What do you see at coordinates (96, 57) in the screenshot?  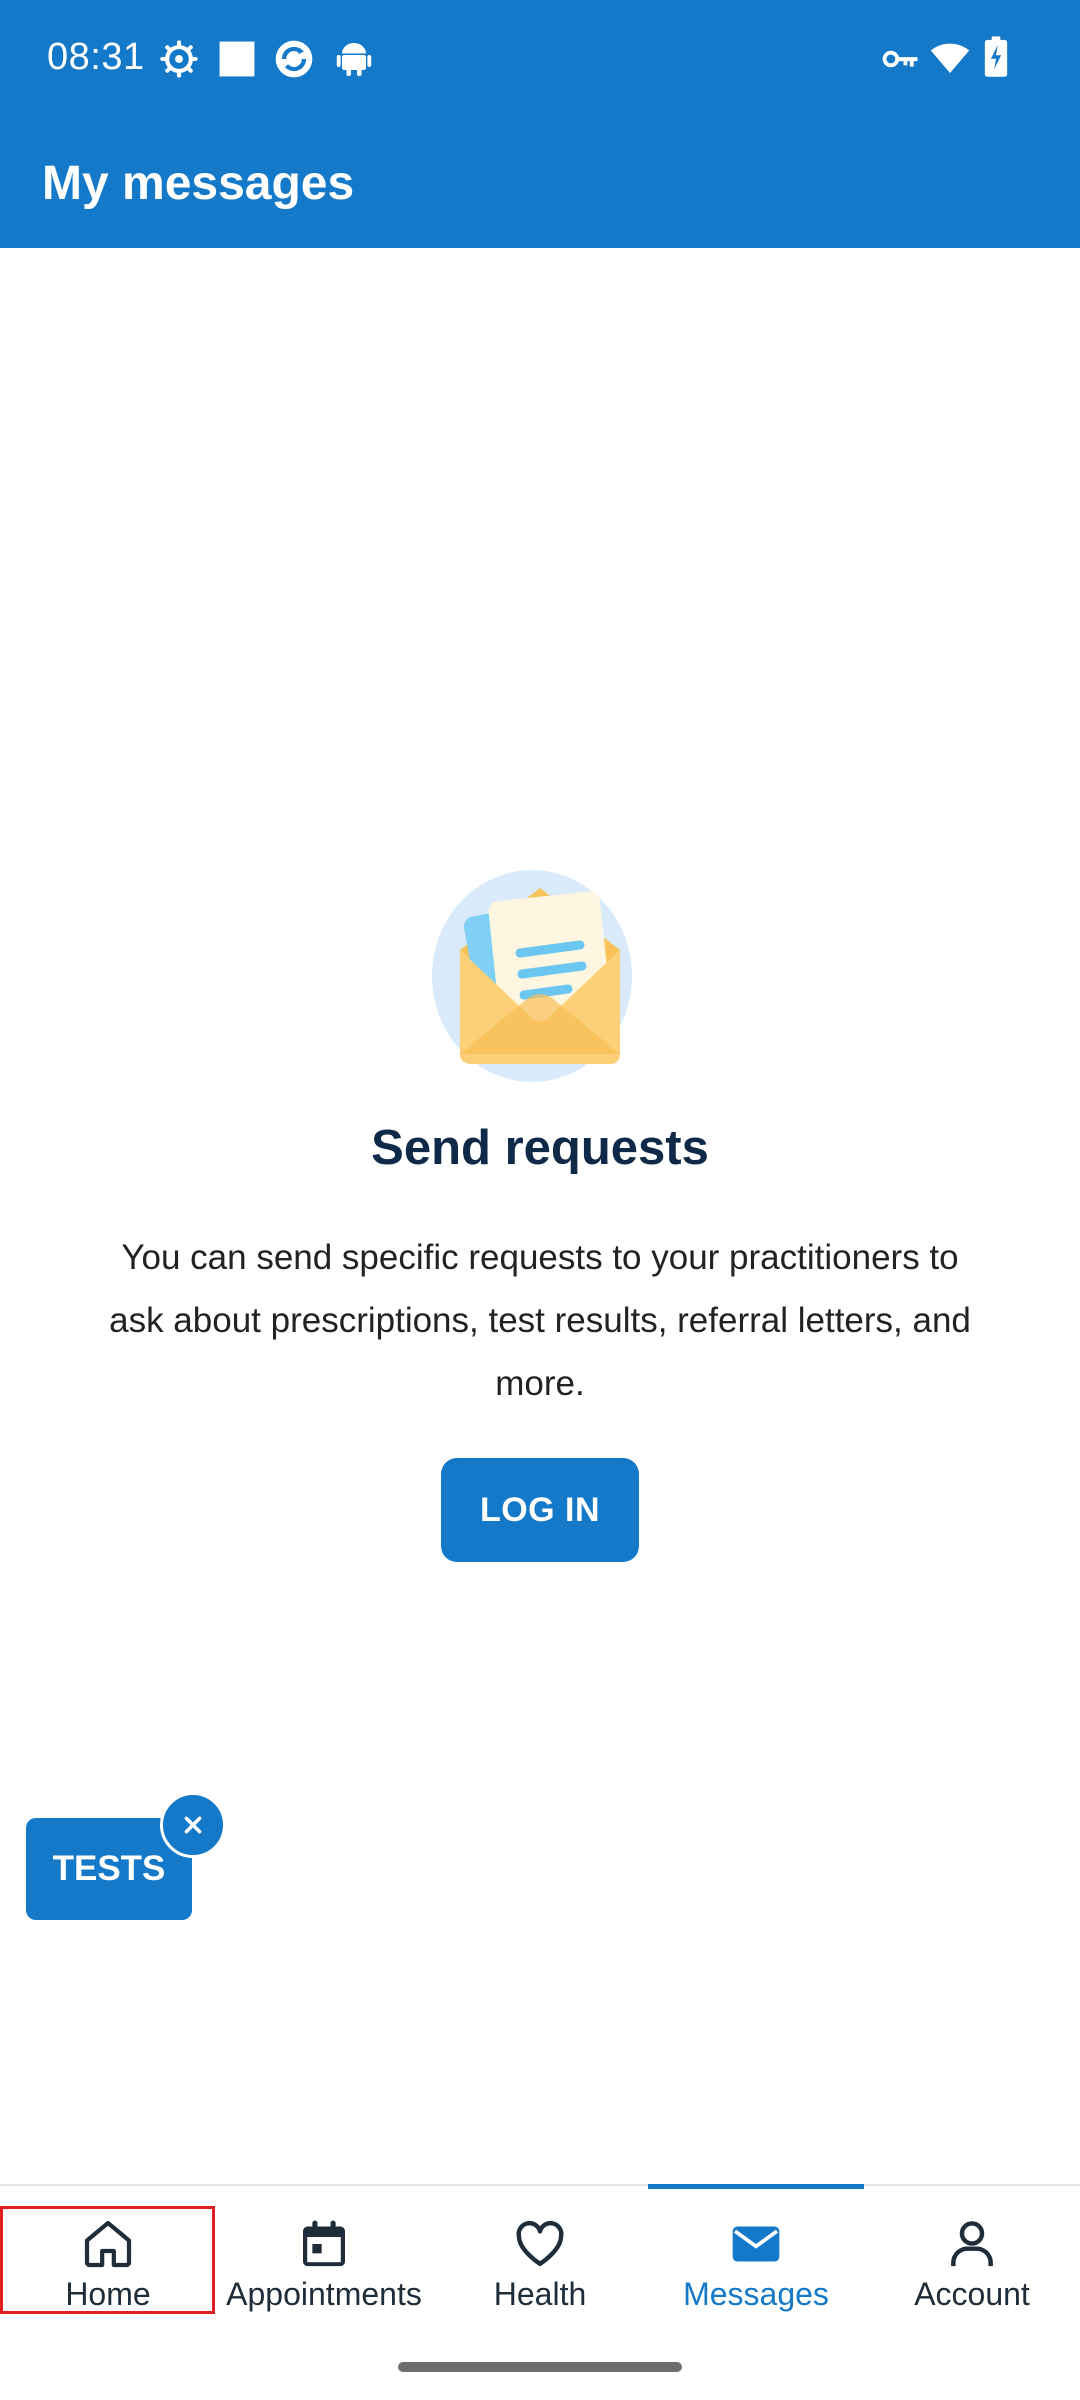 I see `status-time: 08:31` at bounding box center [96, 57].